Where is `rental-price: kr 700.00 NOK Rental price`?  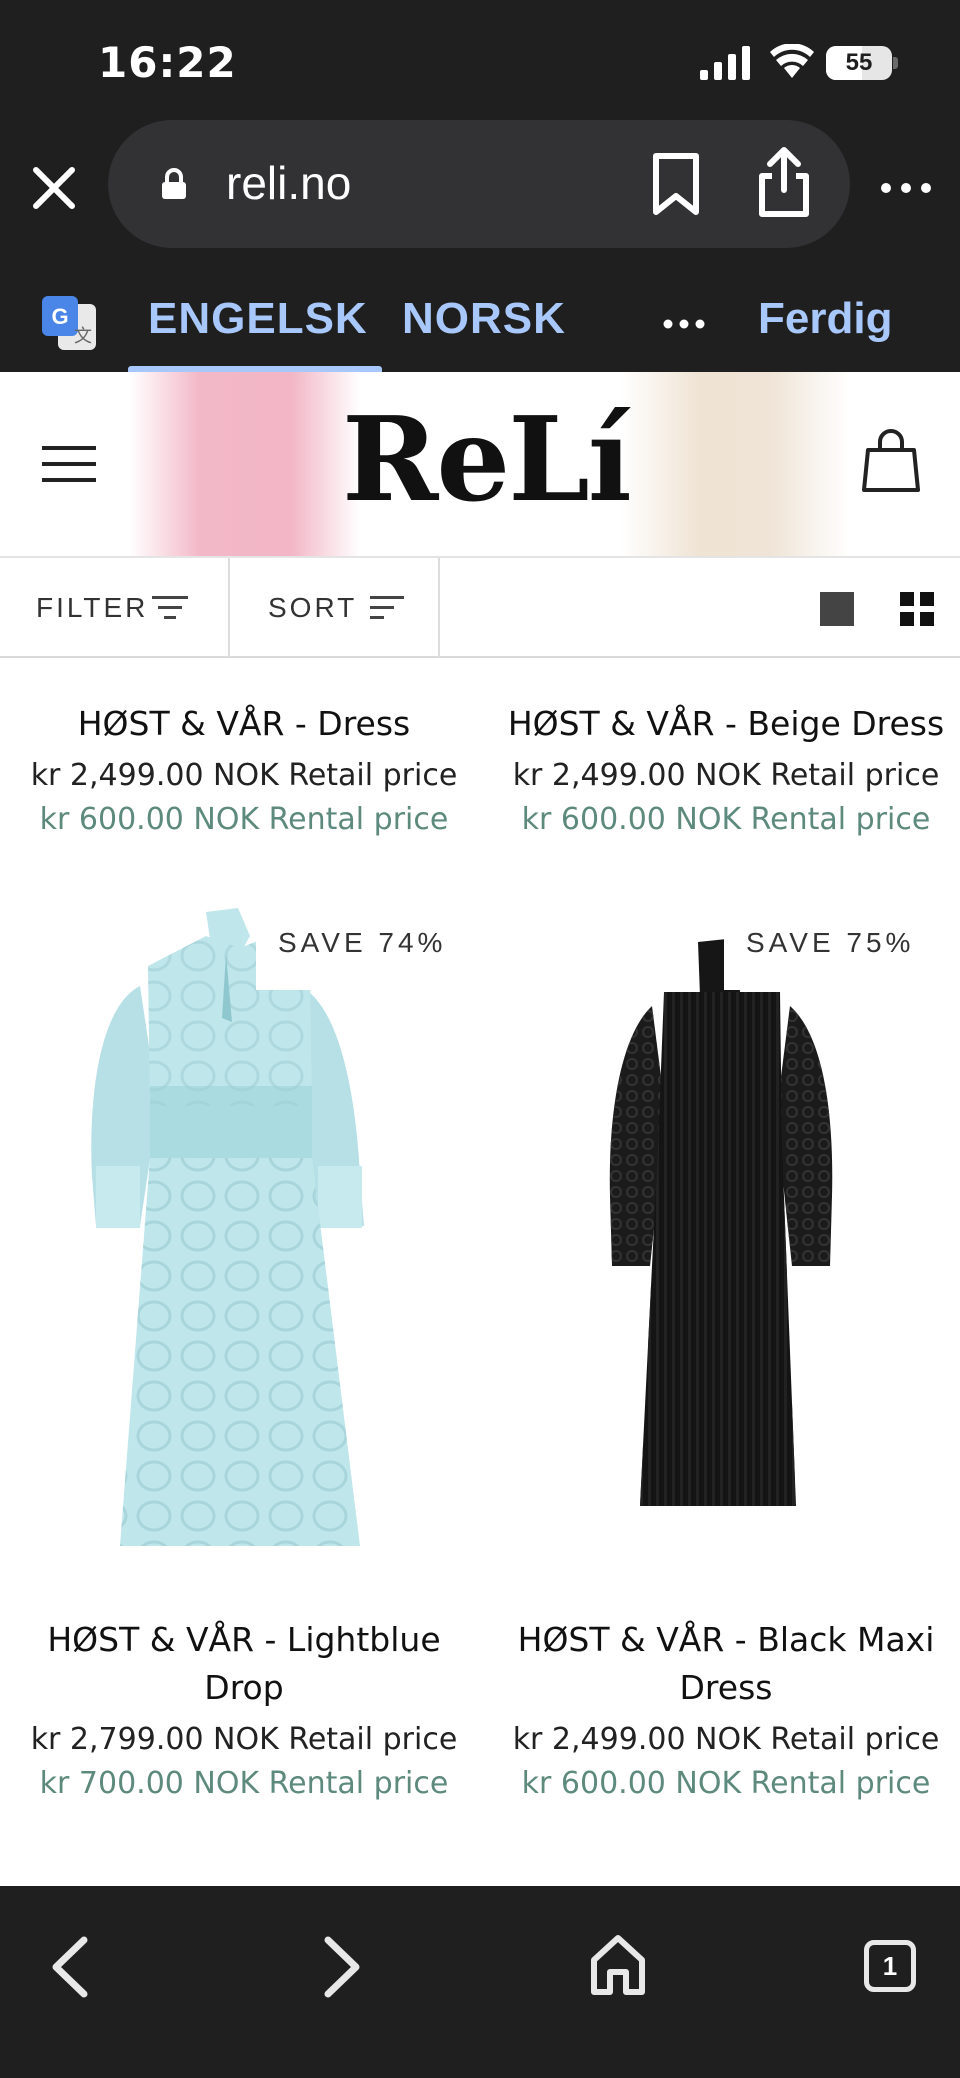 rental-price: kr 700.00 NOK Rental price is located at coordinates (244, 1783).